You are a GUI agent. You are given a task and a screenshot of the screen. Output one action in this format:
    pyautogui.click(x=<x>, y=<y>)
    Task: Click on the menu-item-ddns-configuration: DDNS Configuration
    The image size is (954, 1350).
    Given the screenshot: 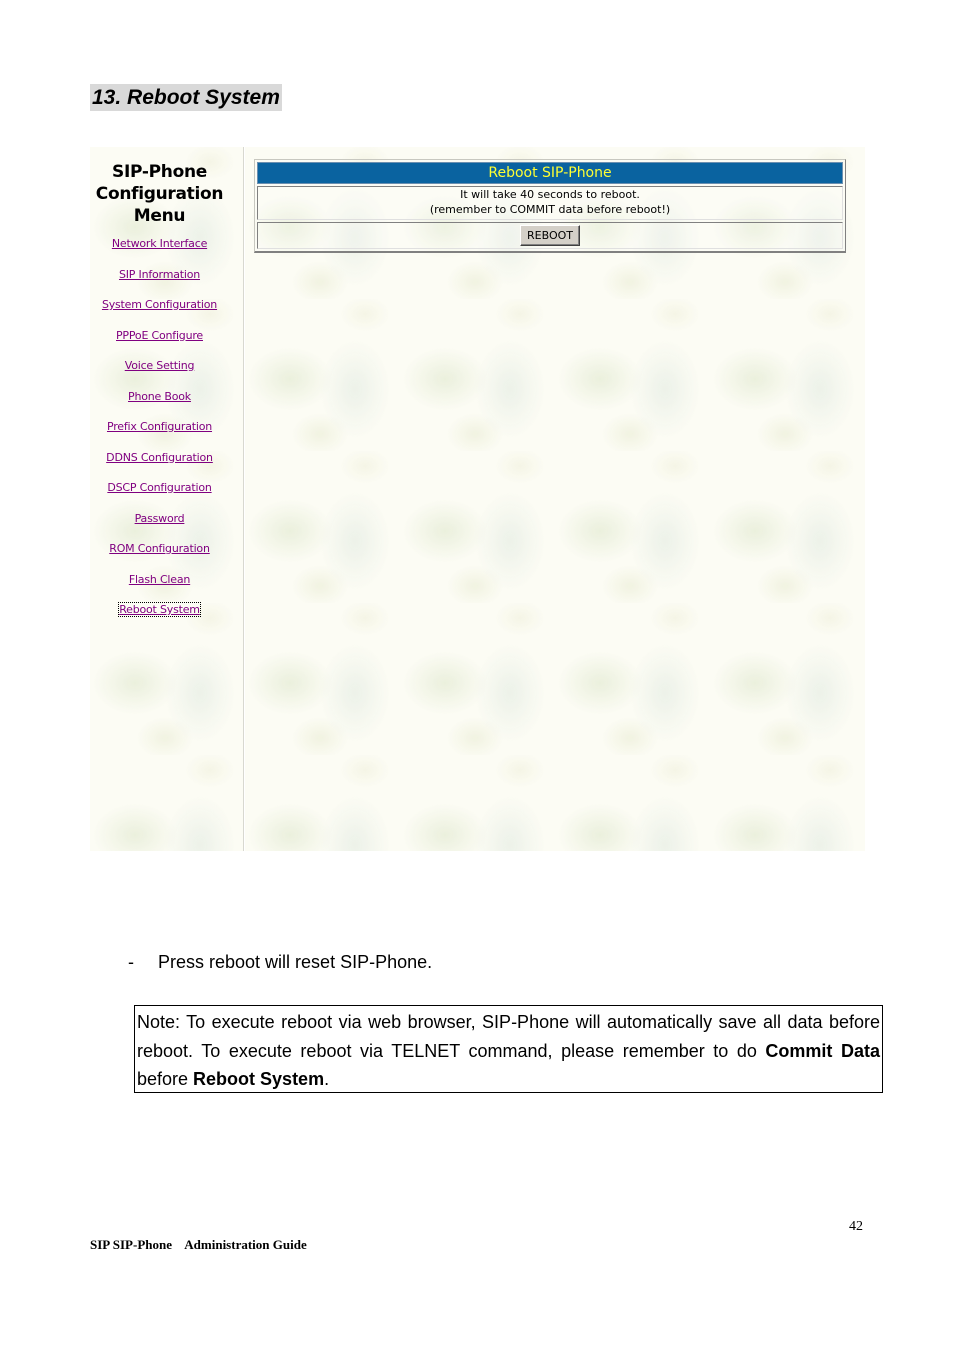 What is the action you would take?
    pyautogui.click(x=159, y=465)
    